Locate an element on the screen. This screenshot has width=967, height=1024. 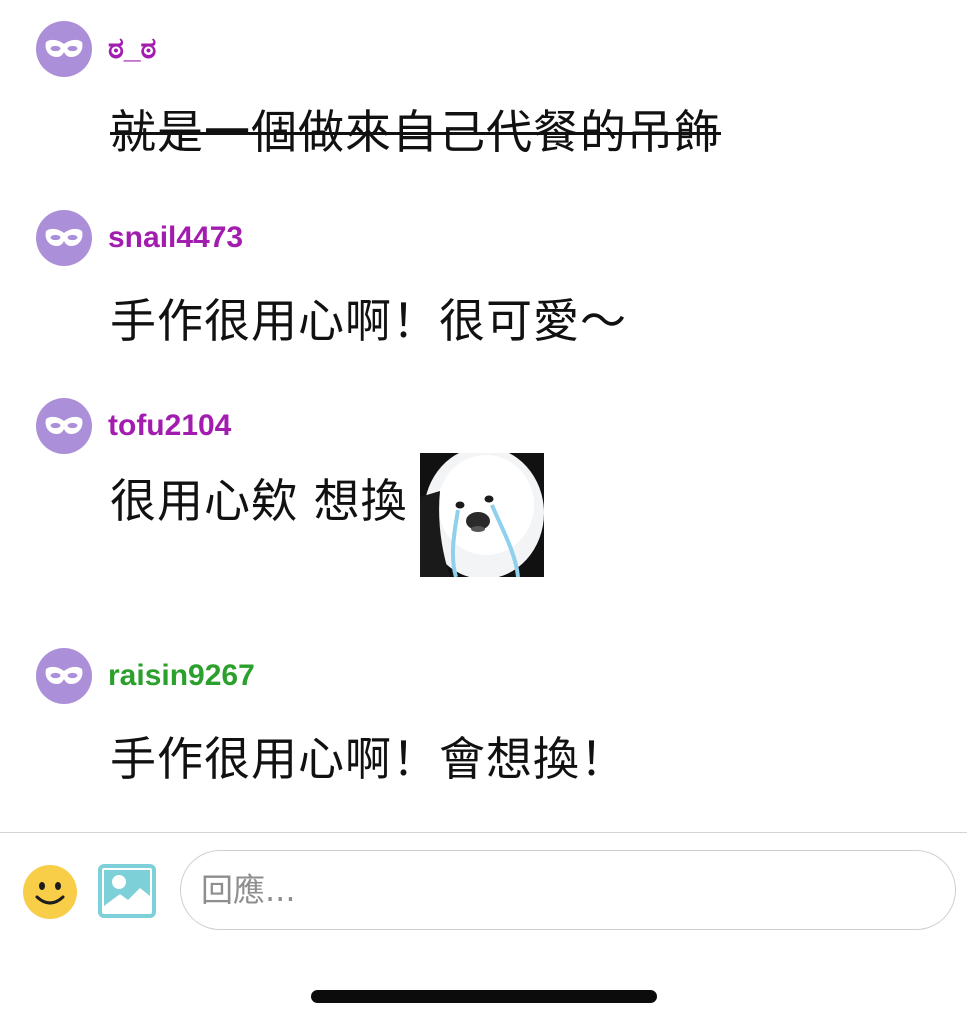
reply-input is located at coordinates (568, 890).